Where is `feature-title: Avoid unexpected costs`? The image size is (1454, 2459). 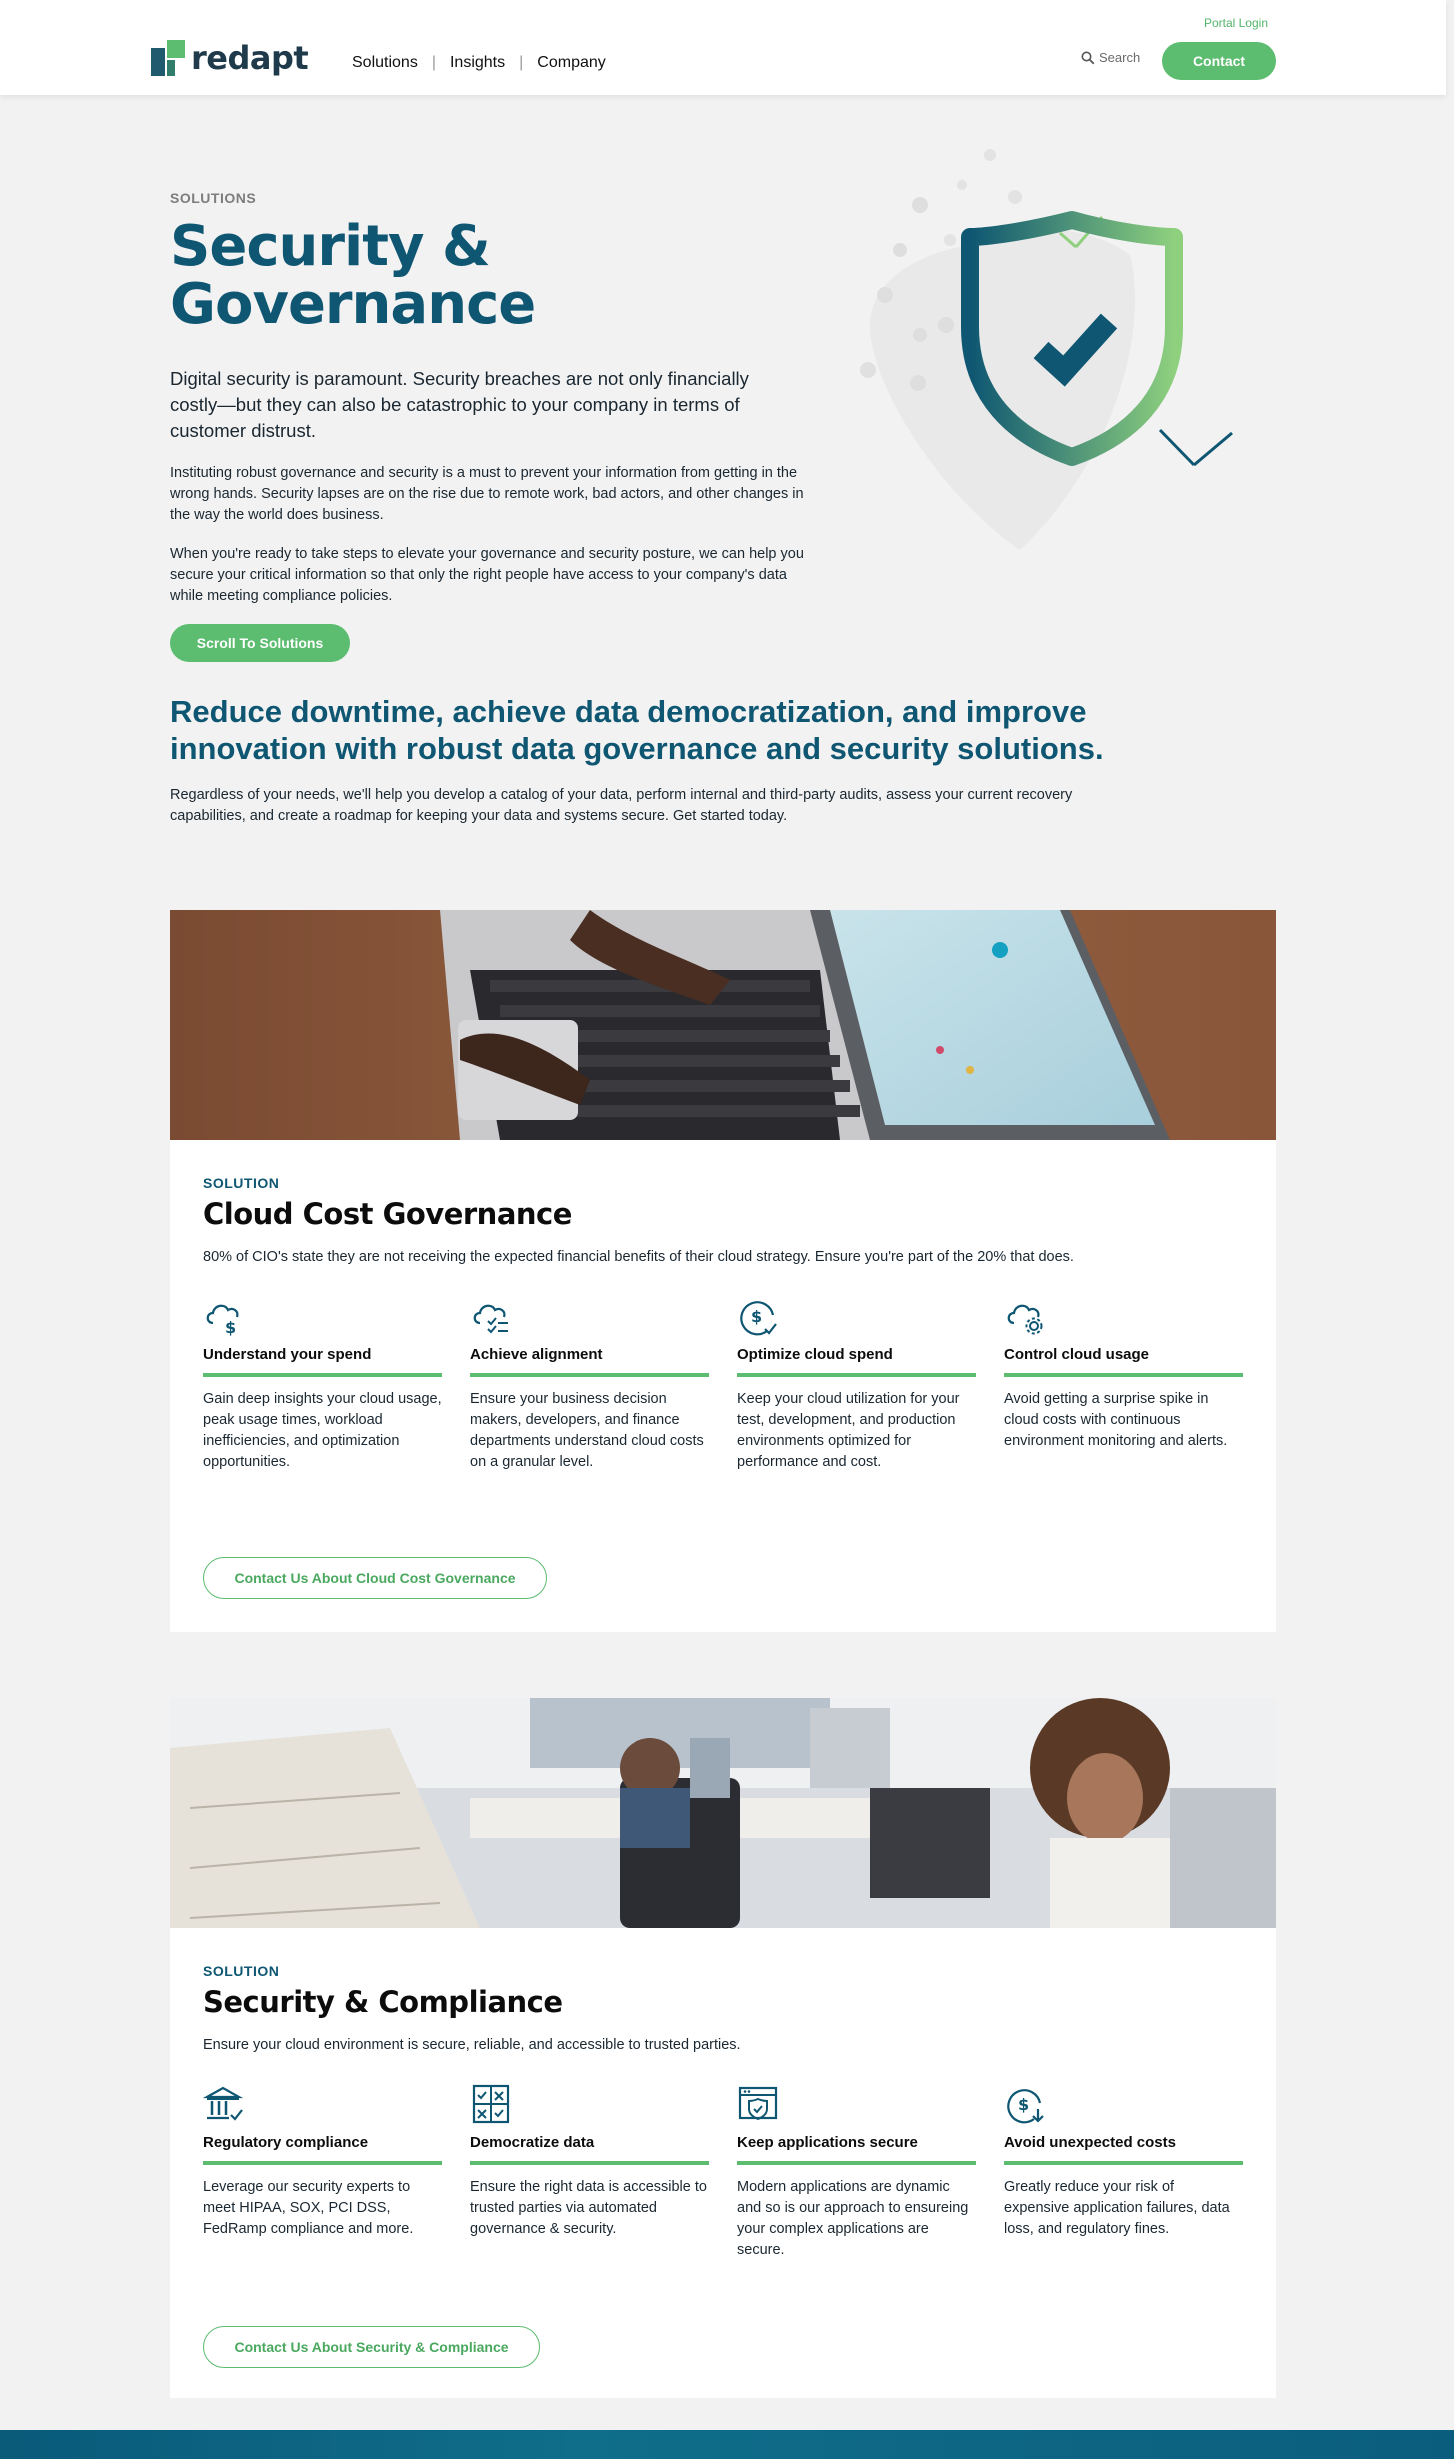 feature-title: Avoid unexpected costs is located at coordinates (1123, 2149).